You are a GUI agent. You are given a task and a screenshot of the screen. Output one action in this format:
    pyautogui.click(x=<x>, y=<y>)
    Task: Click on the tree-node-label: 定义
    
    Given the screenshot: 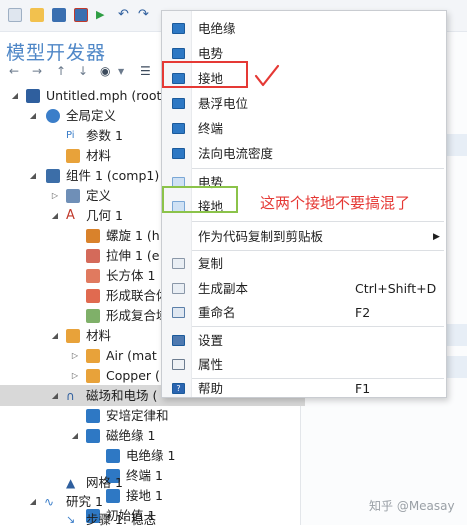 What is the action you would take?
    pyautogui.click(x=99, y=195)
    